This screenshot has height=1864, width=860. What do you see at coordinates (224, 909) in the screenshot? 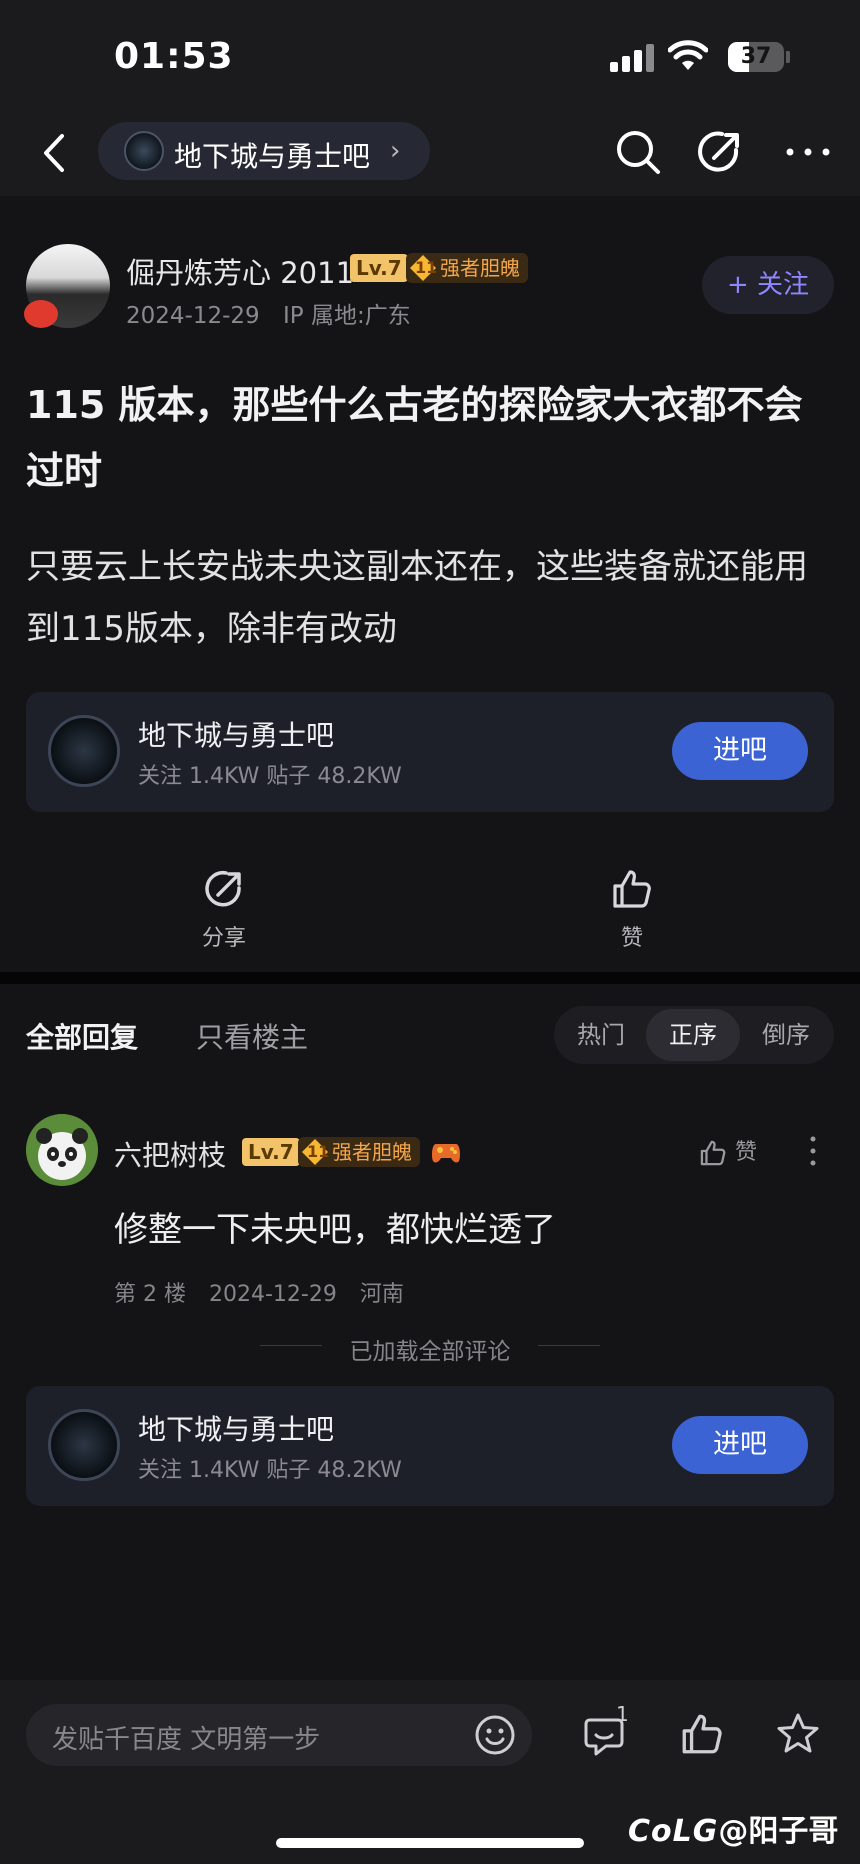
I see `share-action: 分享` at bounding box center [224, 909].